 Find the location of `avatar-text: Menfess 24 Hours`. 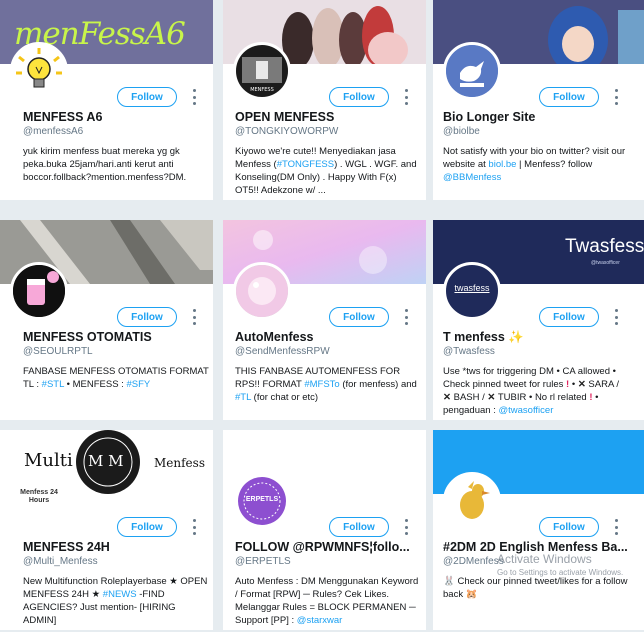

avatar-text: Menfess 24 Hours is located at coordinates (39, 496).